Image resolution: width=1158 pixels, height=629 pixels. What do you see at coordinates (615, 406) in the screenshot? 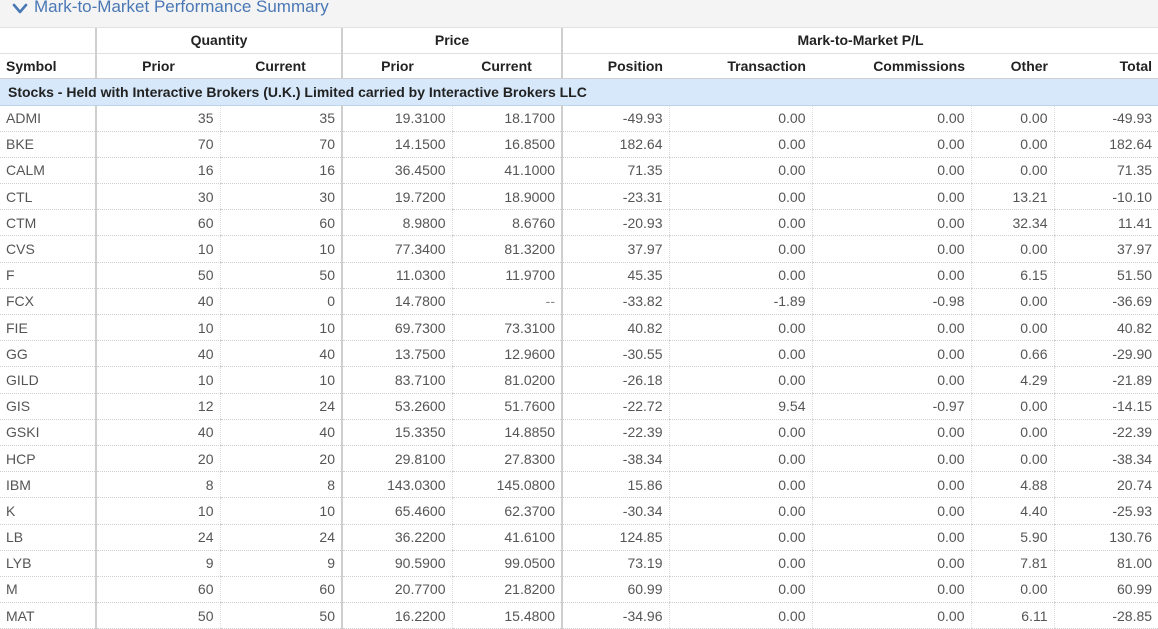
I see `cell-position: -22.72` at bounding box center [615, 406].